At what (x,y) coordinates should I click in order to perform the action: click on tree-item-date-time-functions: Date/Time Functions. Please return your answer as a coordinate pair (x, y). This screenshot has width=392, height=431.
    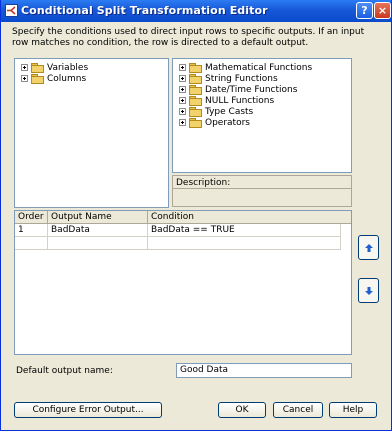
    Looking at the image, I should click on (238, 90).